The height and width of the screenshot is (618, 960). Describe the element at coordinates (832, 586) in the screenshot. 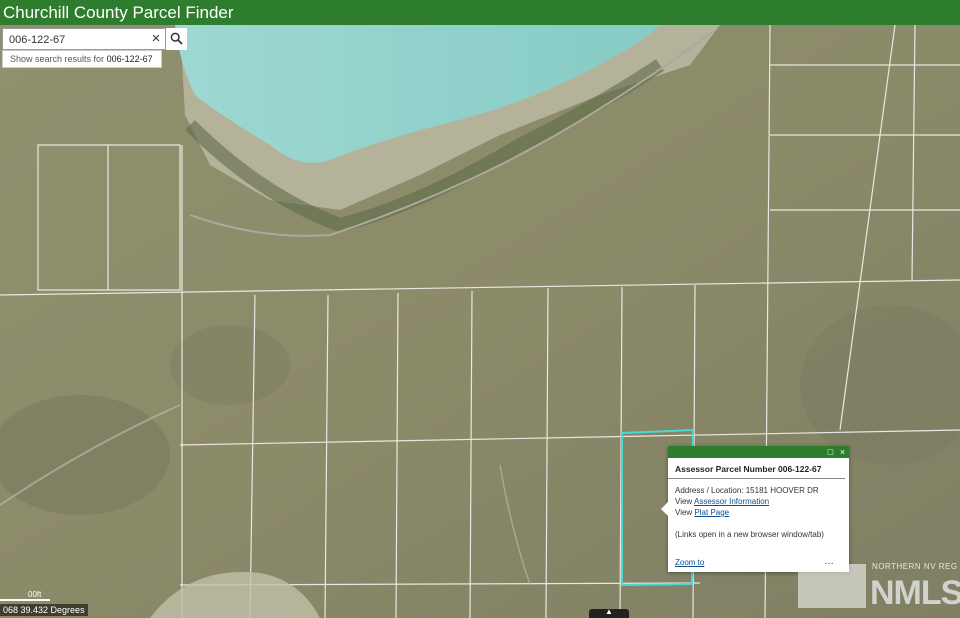

I see `logo-image` at that location.